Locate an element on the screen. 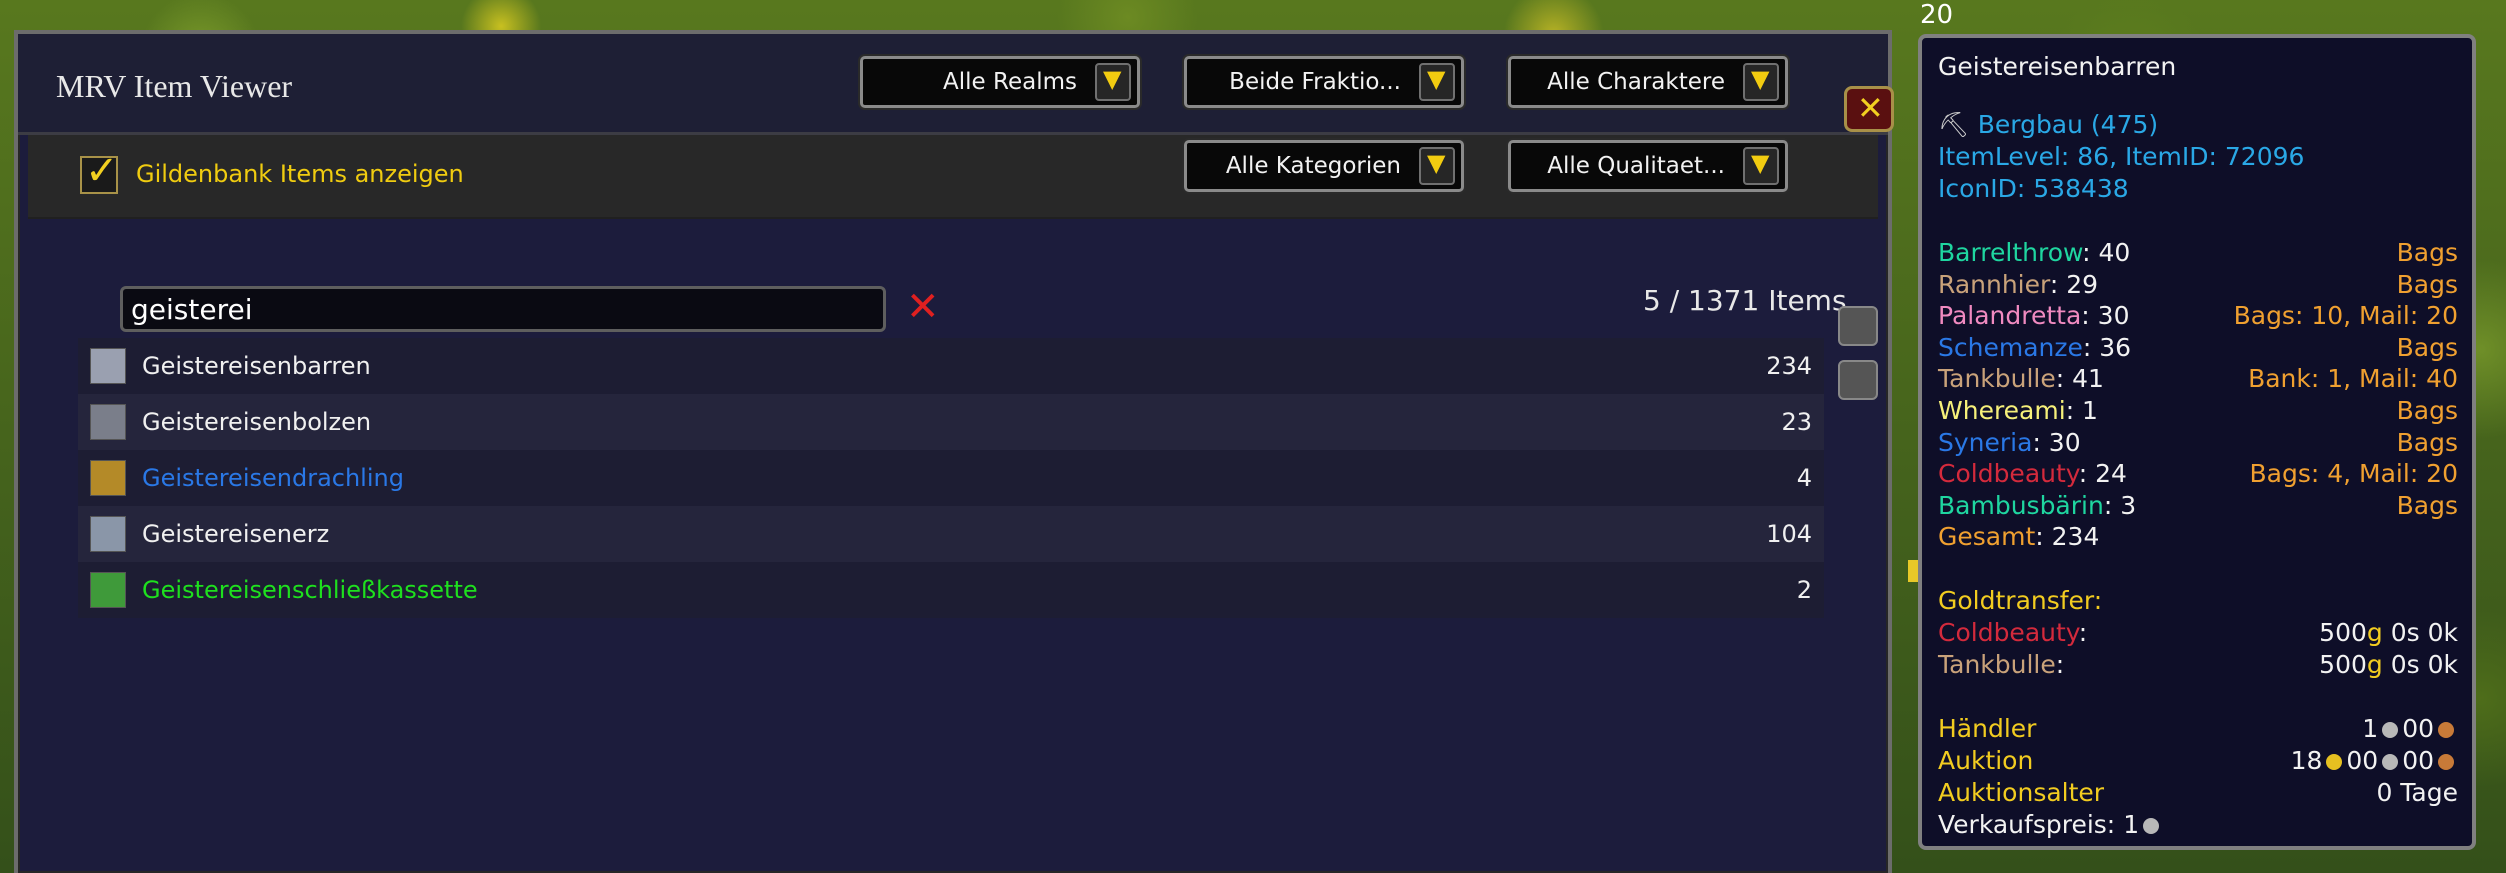 The width and height of the screenshot is (2506, 873). character-name: Tankbulle: 41 is located at coordinates (2021, 378).